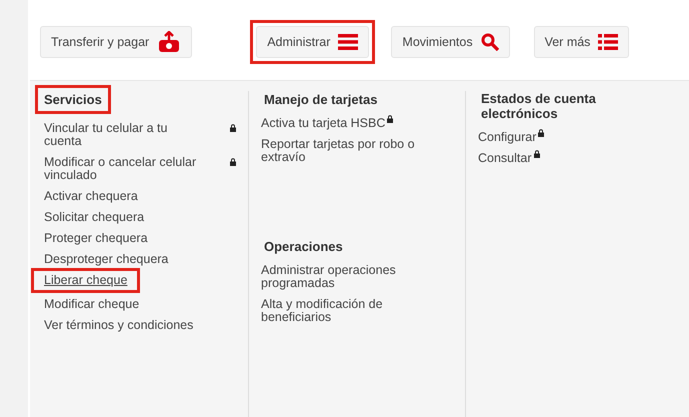 Image resolution: width=689 pixels, height=417 pixels. Describe the element at coordinates (342, 277) in the screenshot. I see `menu-link: Administrar operaciones programadas` at that location.